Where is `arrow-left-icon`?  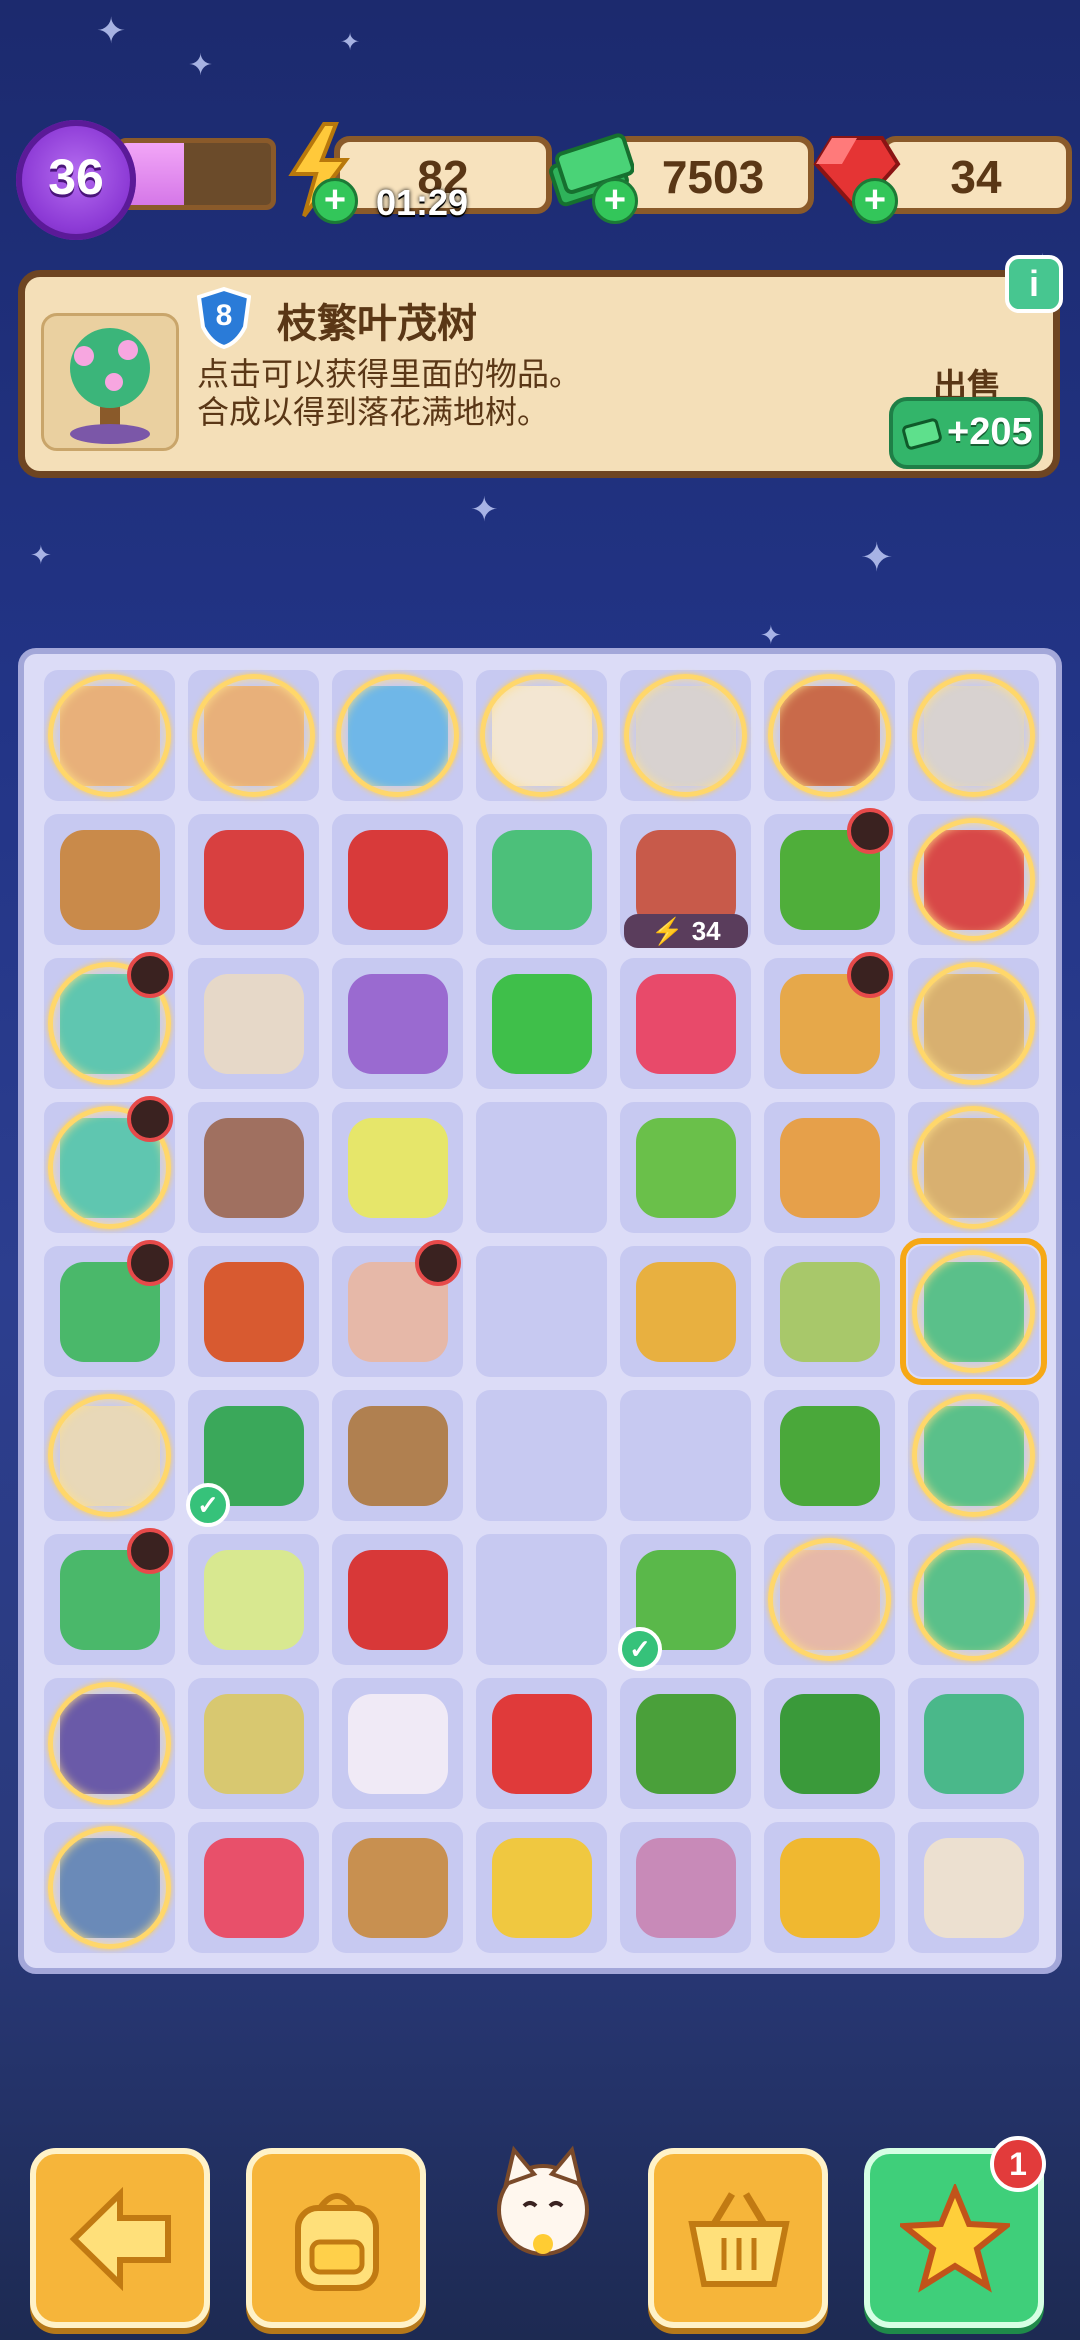
arrow-left-icon is located at coordinates (120, 2239).